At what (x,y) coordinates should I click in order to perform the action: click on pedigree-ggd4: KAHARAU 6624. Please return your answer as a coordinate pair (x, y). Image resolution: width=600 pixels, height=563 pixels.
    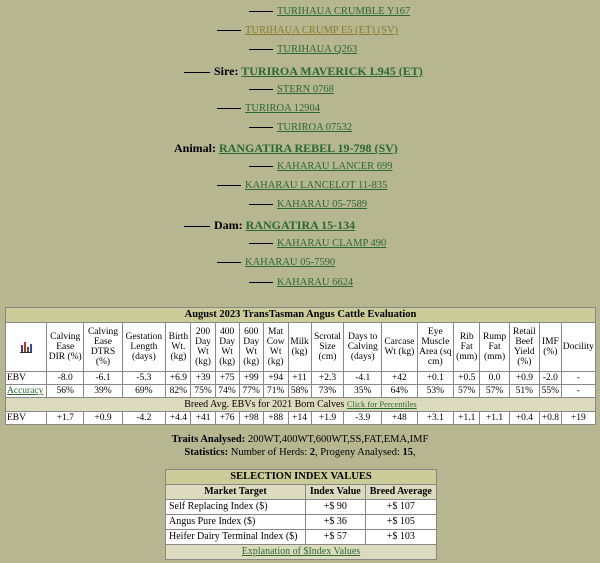
    Looking at the image, I should click on (301, 282).